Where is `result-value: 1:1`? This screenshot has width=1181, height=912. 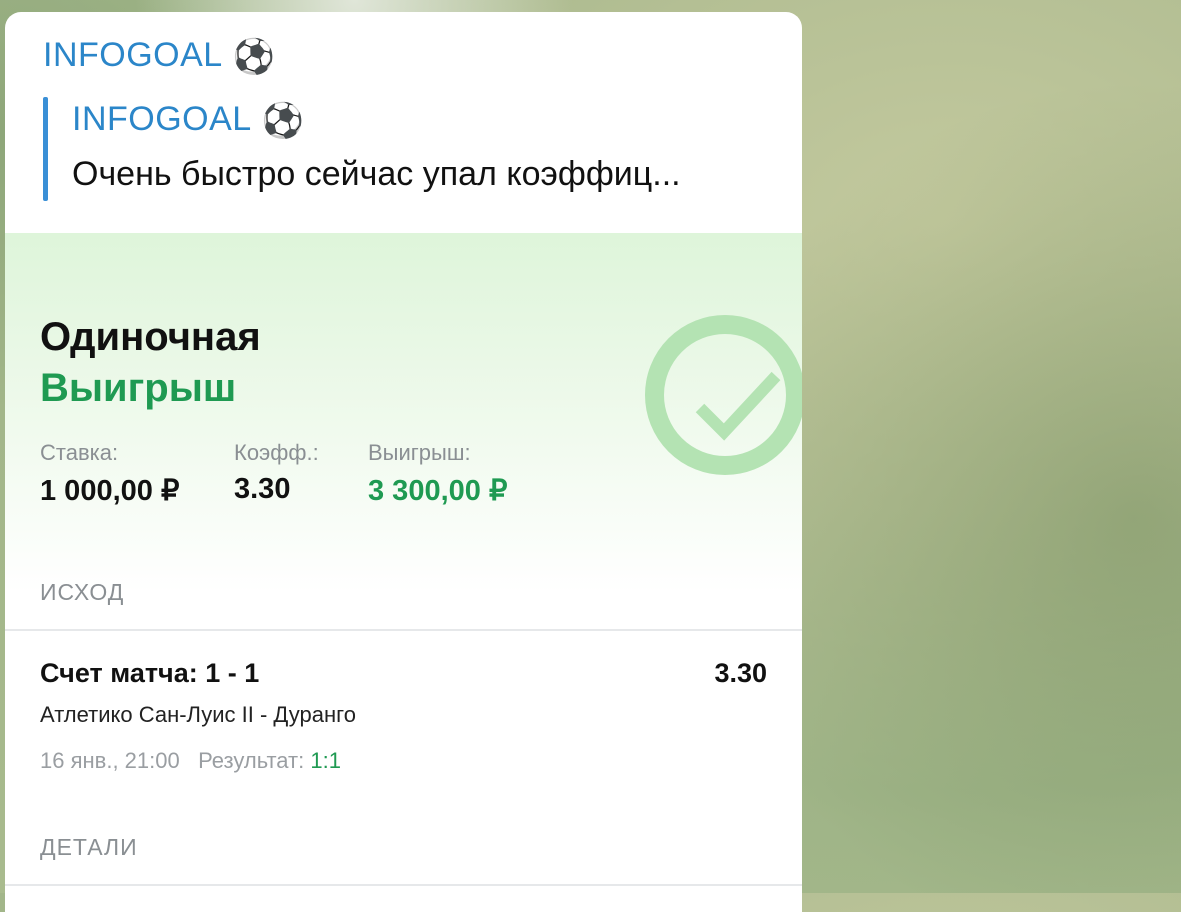
result-value: 1:1 is located at coordinates (325, 760).